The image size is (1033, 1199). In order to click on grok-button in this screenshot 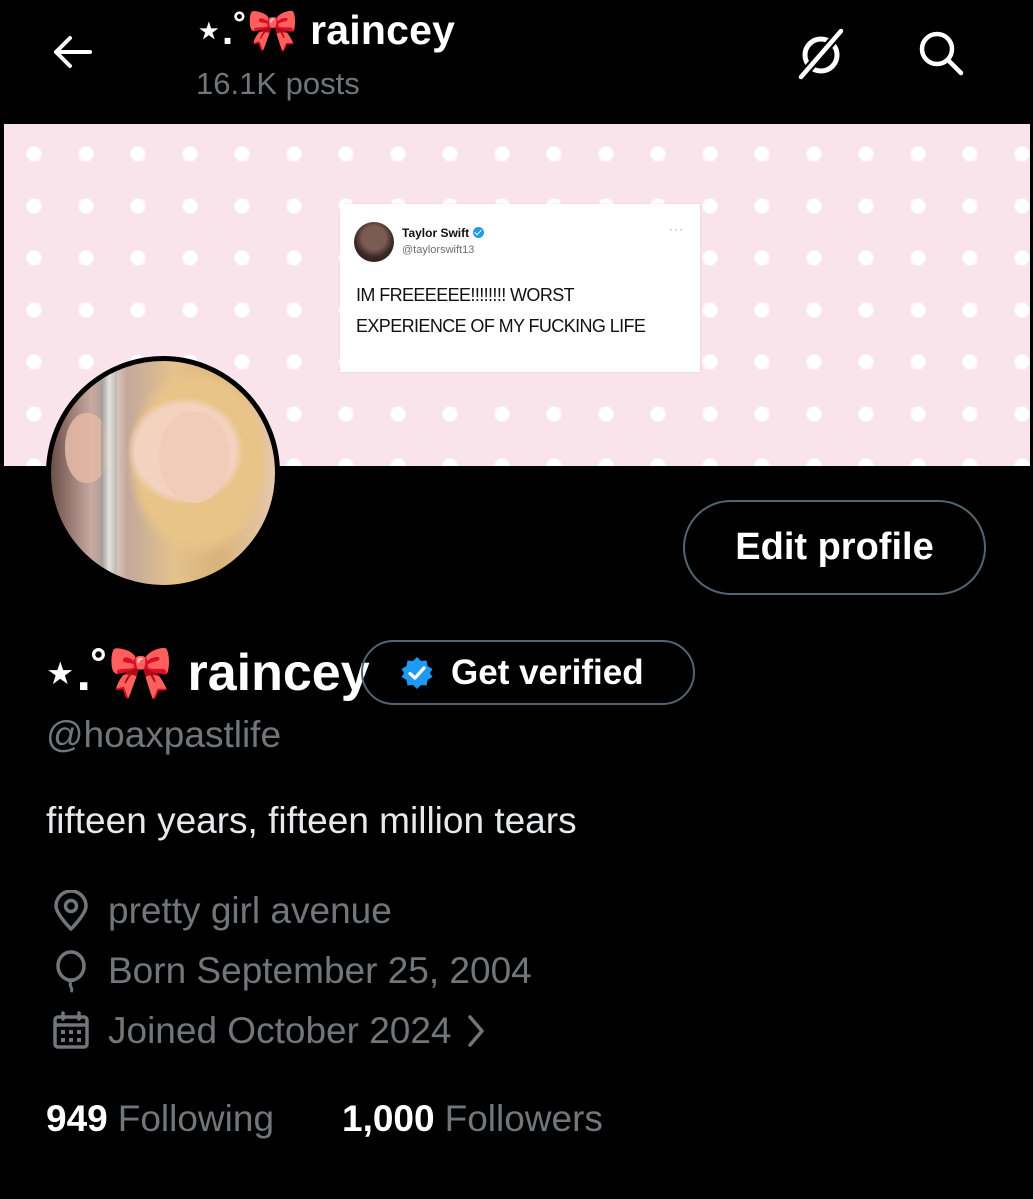, I will do `click(821, 53)`.